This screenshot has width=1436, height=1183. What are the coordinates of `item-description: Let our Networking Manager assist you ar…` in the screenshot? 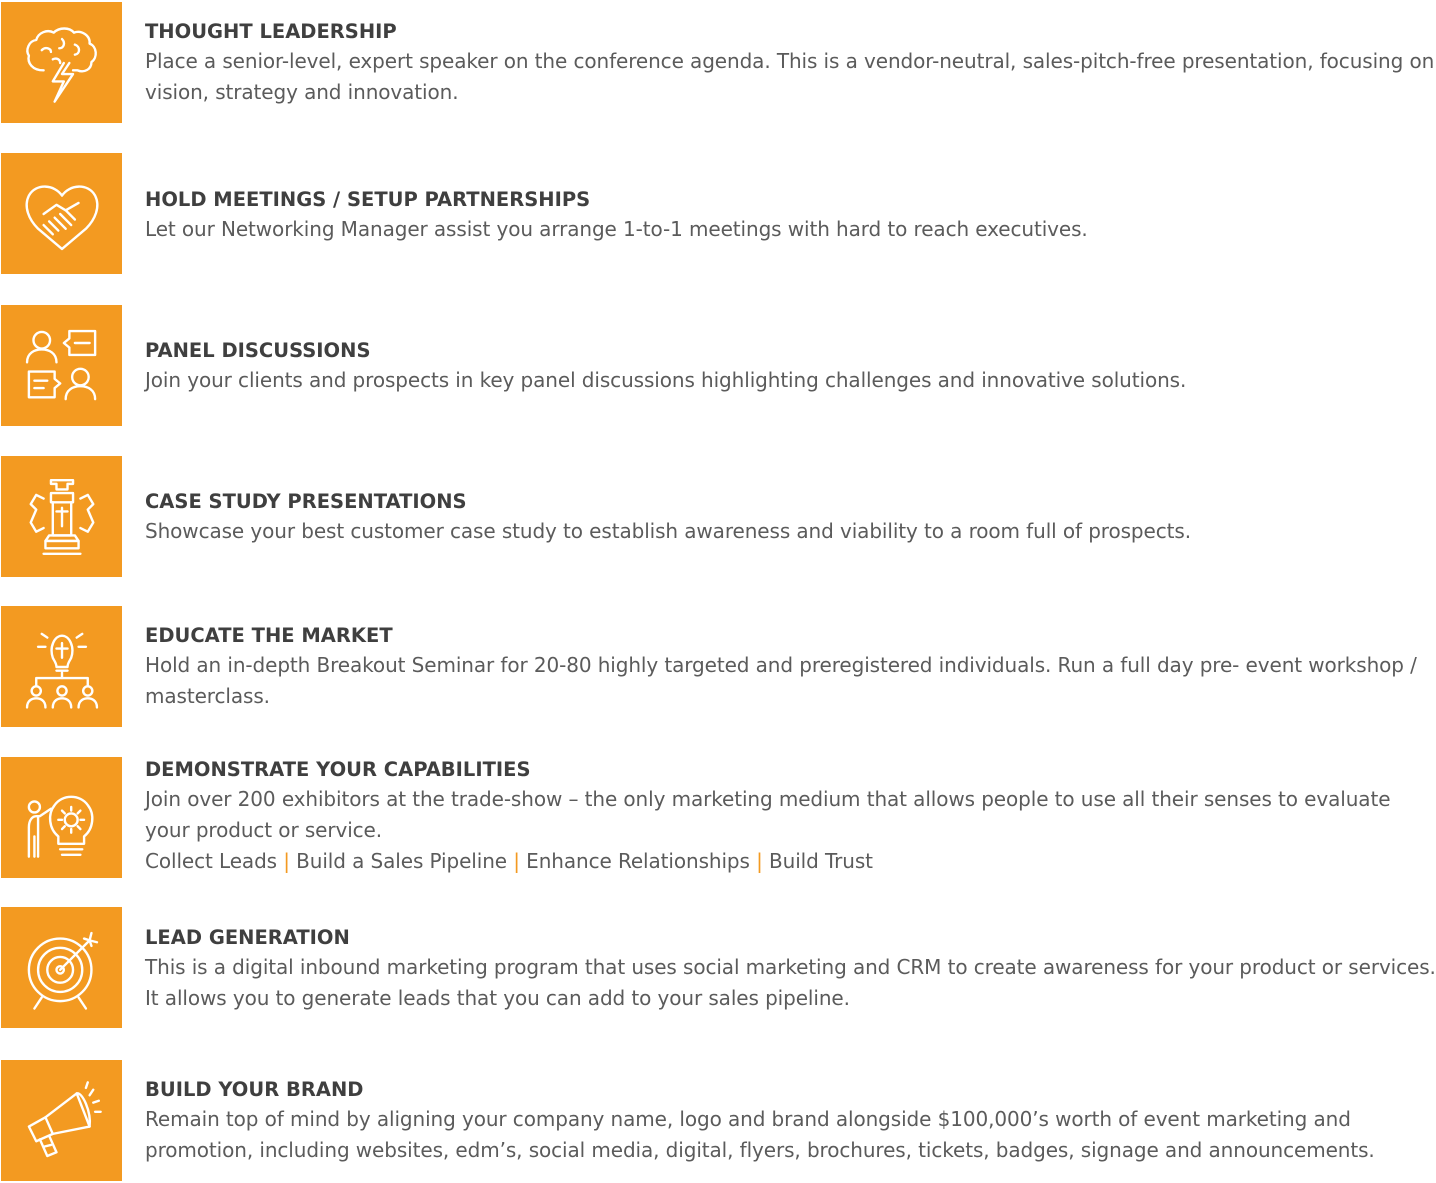 It's located at (616, 229).